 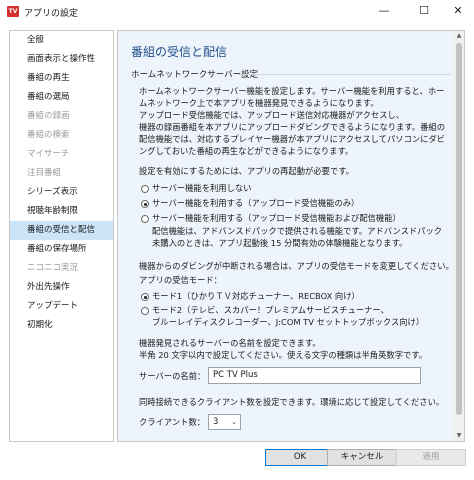 I want to click on sidebar-item-niconico: ニコニコ実況, so click(x=53, y=268).